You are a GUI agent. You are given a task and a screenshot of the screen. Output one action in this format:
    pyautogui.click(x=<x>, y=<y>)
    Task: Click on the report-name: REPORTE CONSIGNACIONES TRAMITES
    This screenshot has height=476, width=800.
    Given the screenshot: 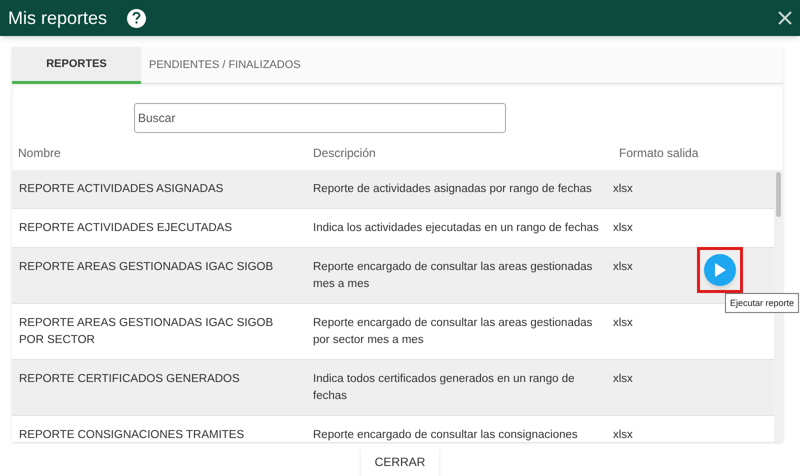 What is the action you would take?
    pyautogui.click(x=131, y=435)
    